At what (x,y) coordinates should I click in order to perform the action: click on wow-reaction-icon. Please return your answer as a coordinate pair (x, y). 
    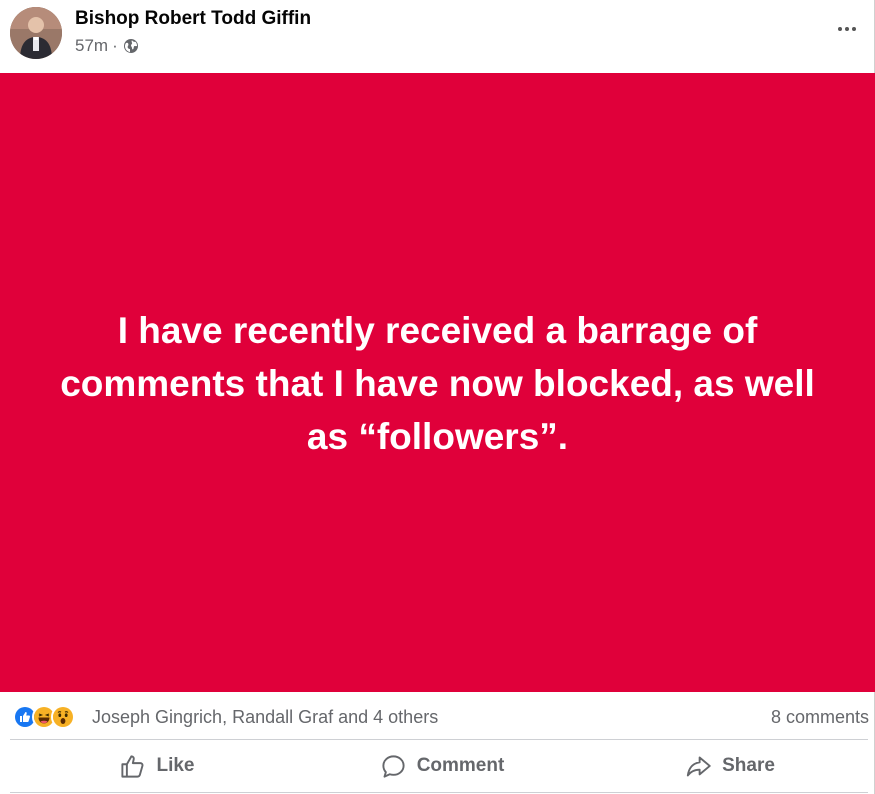
    Looking at the image, I should click on (63, 717).